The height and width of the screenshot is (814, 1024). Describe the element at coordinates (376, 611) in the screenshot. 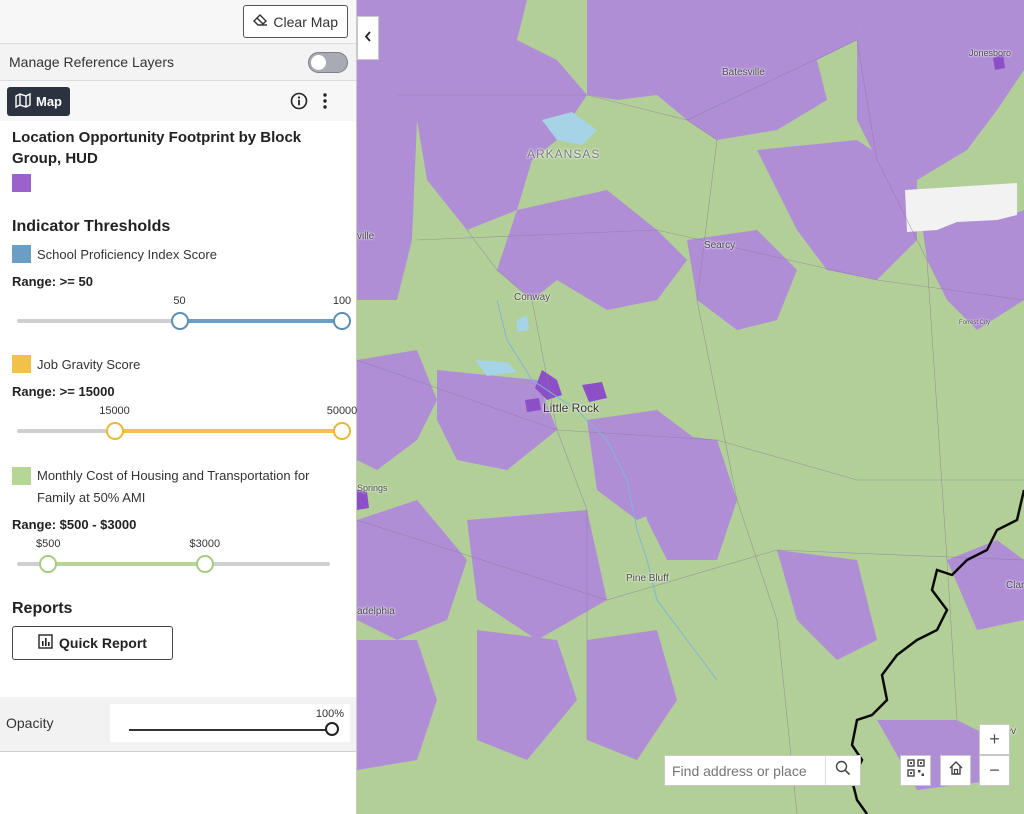

I see `map-label-adelphia: adelphia` at that location.